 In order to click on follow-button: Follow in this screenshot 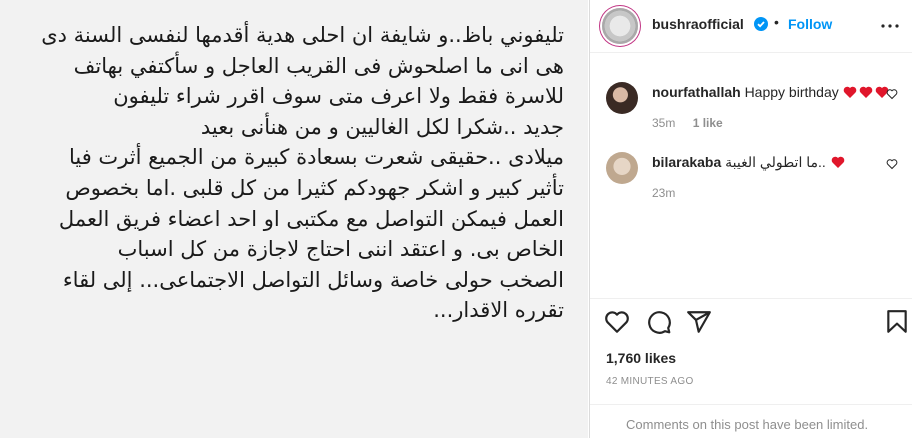, I will do `click(810, 24)`.